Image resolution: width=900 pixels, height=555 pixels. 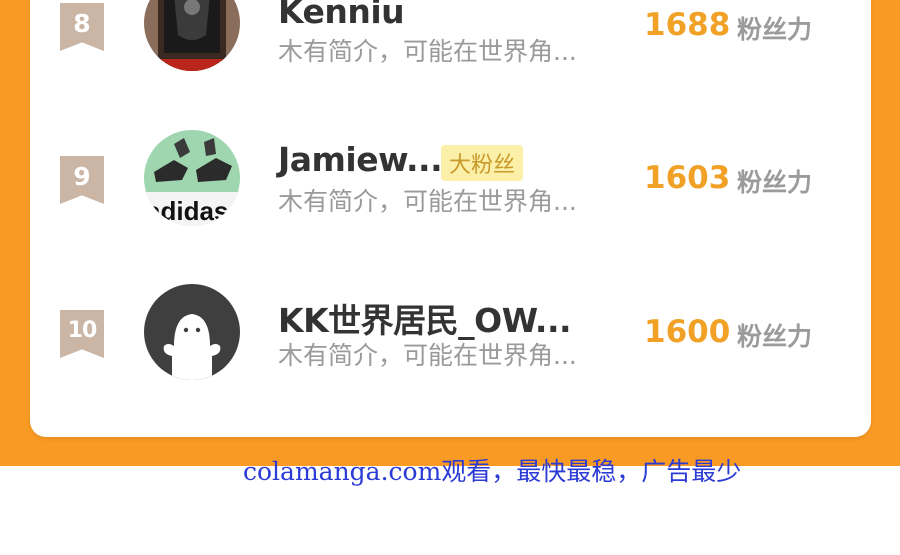 I want to click on rank-number: 10, so click(x=82, y=330).